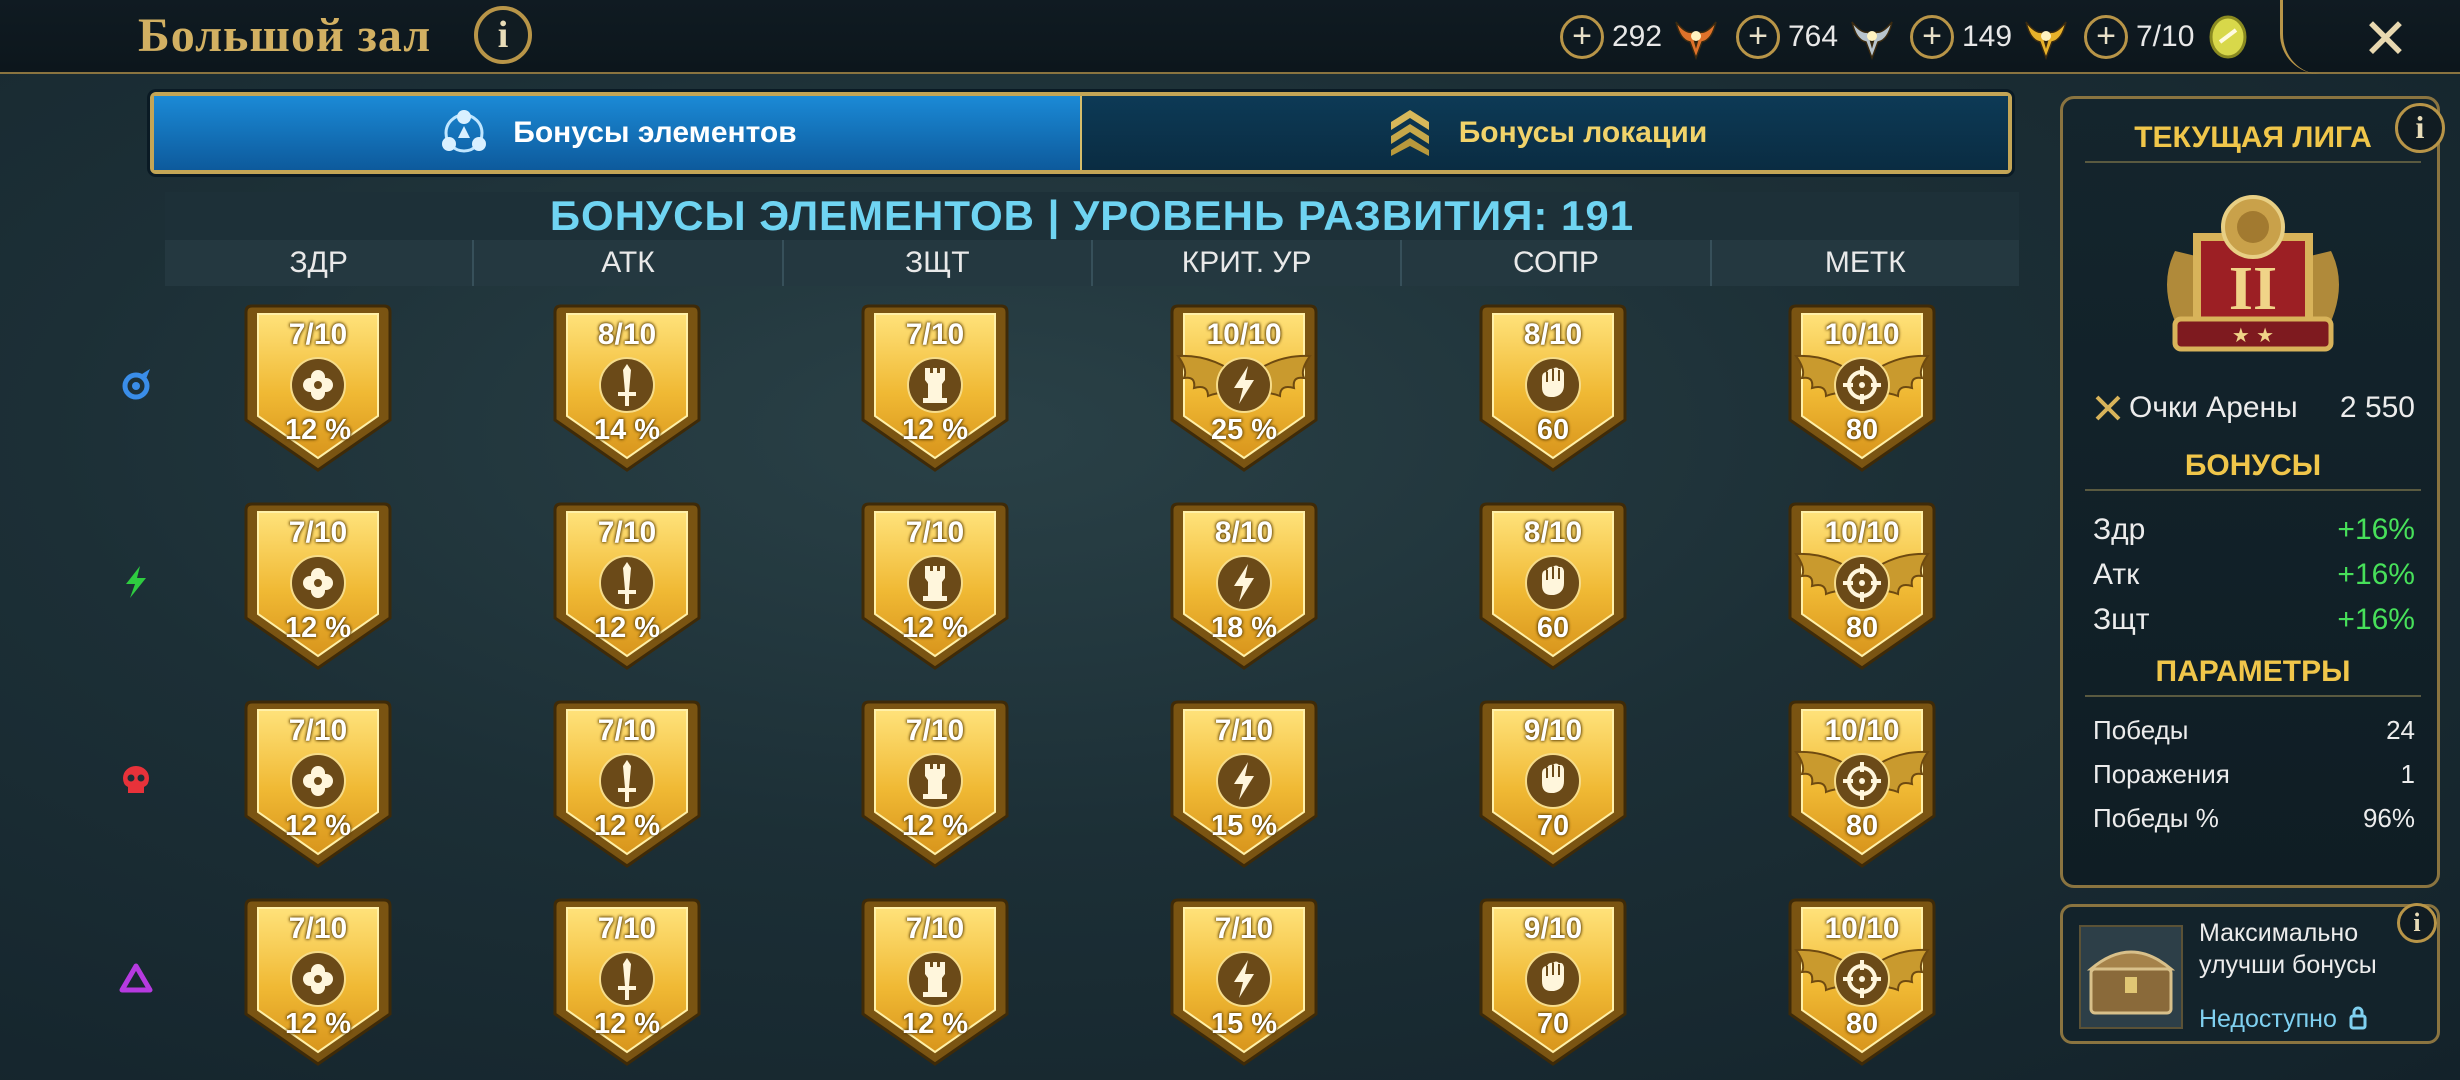 The image size is (2460, 1080). I want to click on upgrade-status: Недоступно, so click(2283, 1019).